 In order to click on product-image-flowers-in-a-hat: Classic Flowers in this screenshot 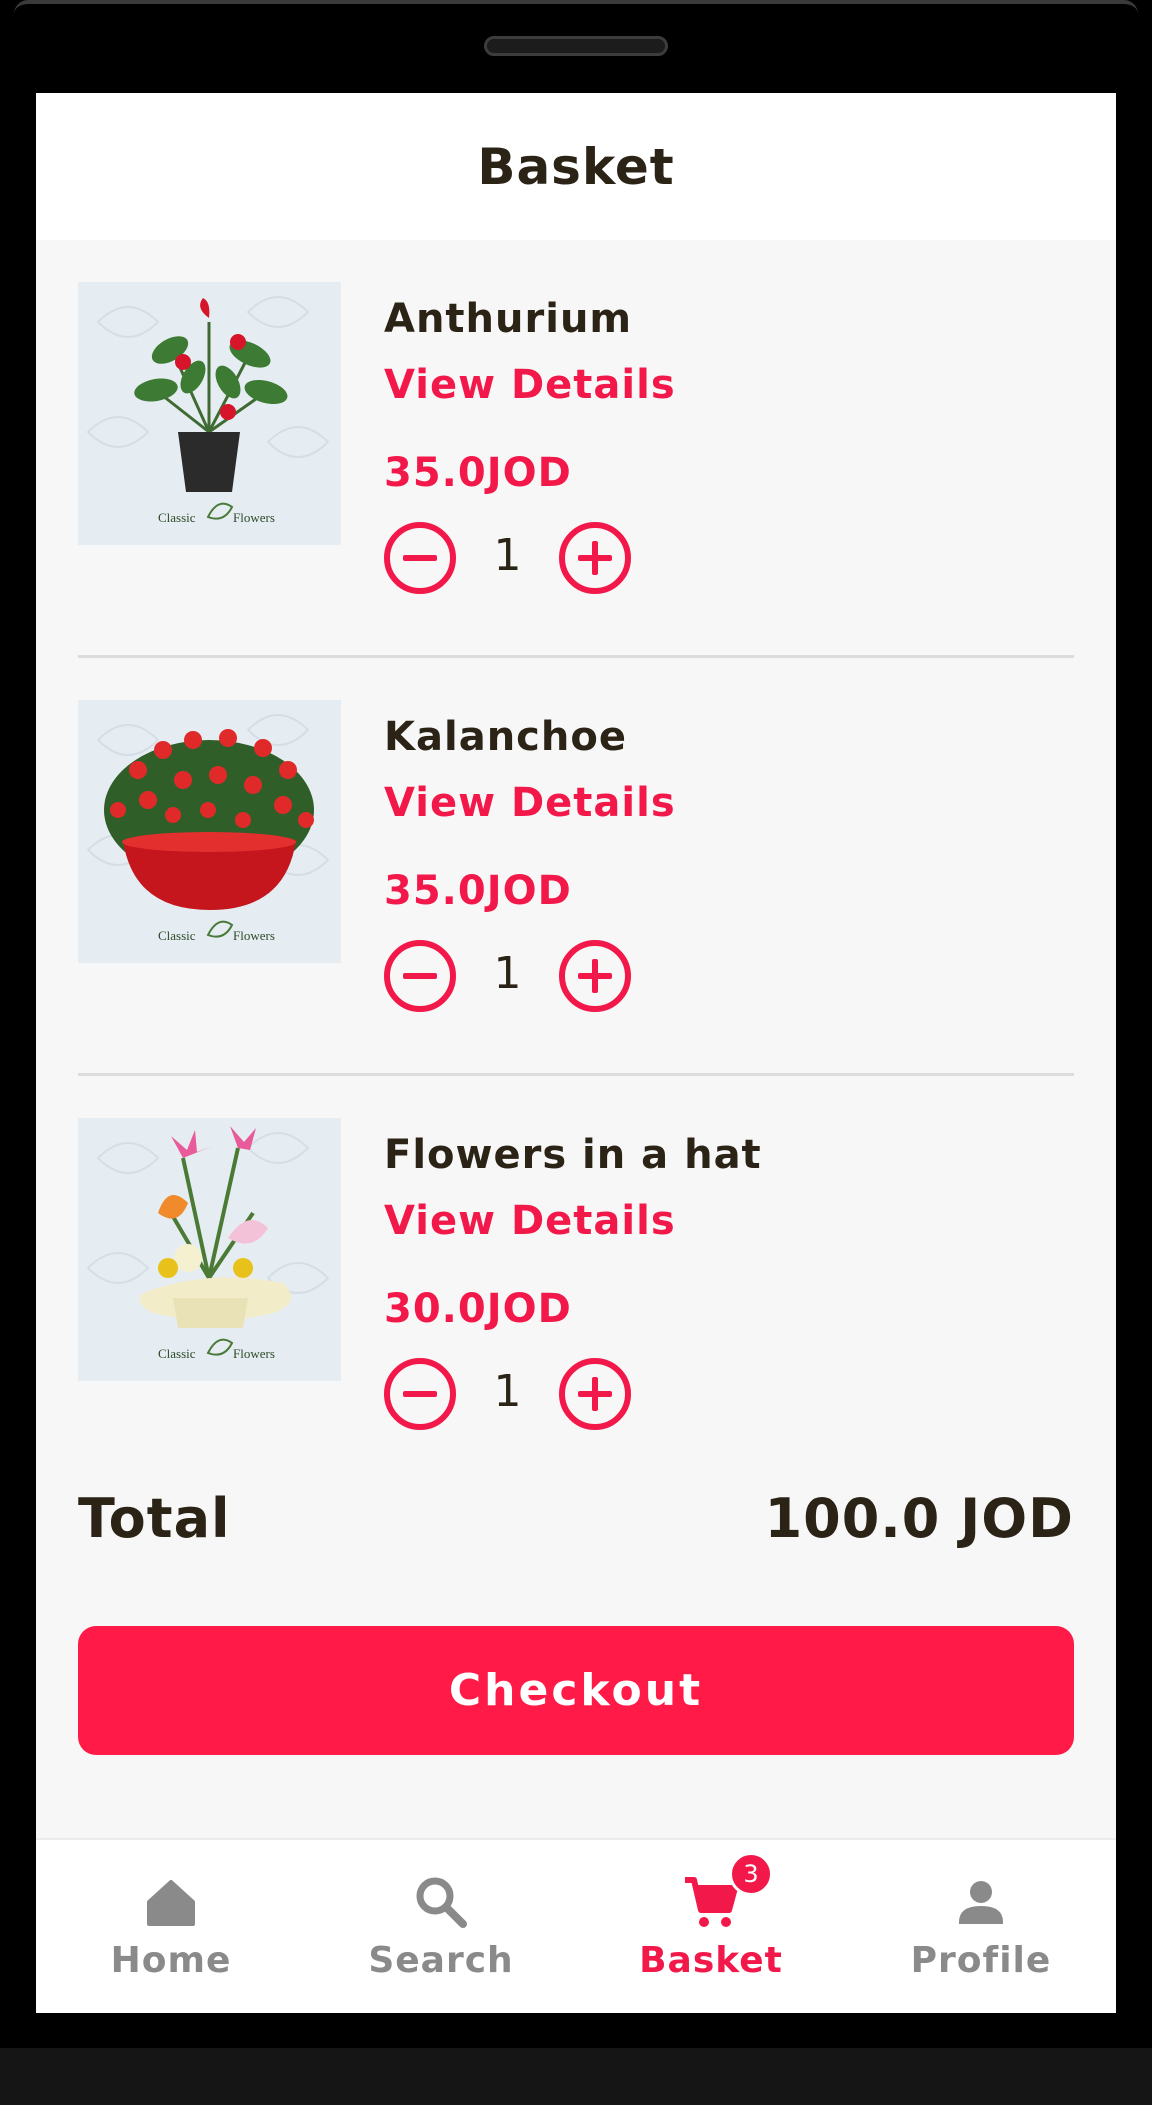, I will do `click(209, 1249)`.